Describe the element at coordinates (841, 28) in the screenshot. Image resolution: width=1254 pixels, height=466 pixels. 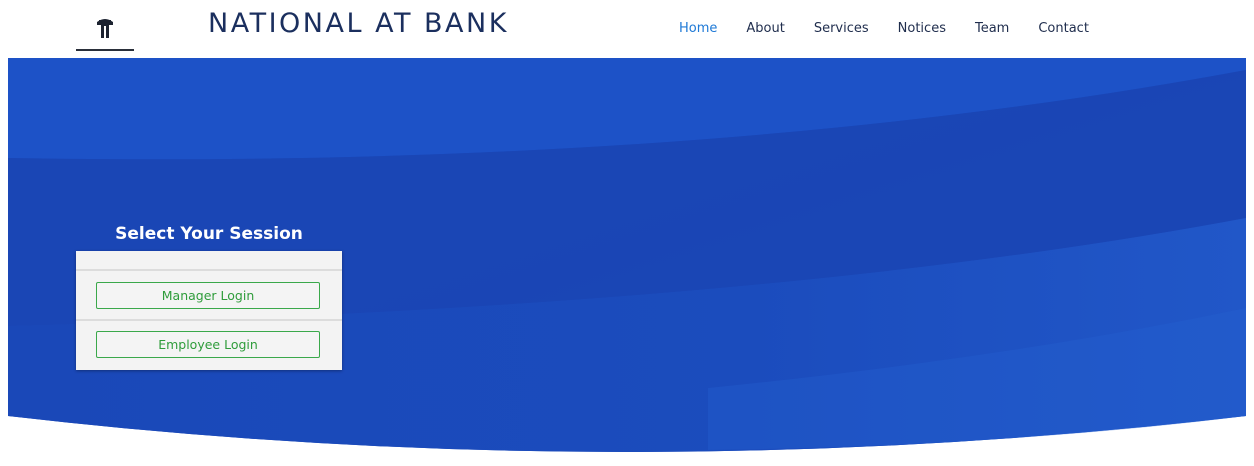
I see `nav-services: Services` at that location.